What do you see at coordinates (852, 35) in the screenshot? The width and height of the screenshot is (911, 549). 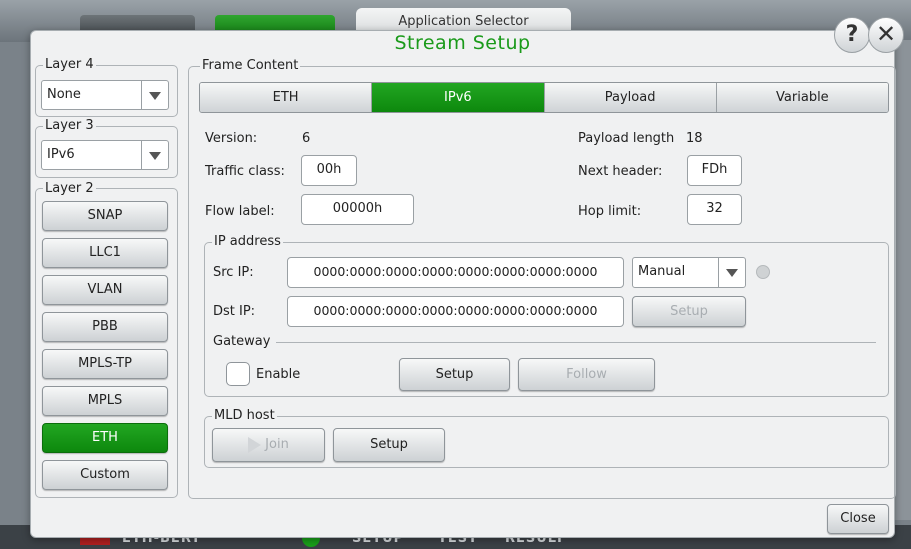 I see `help-icon: ?` at bounding box center [852, 35].